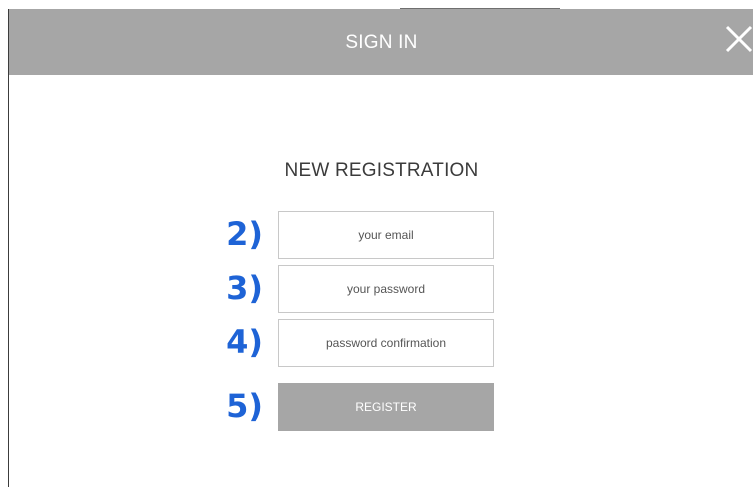  I want to click on close-icon, so click(739, 39).